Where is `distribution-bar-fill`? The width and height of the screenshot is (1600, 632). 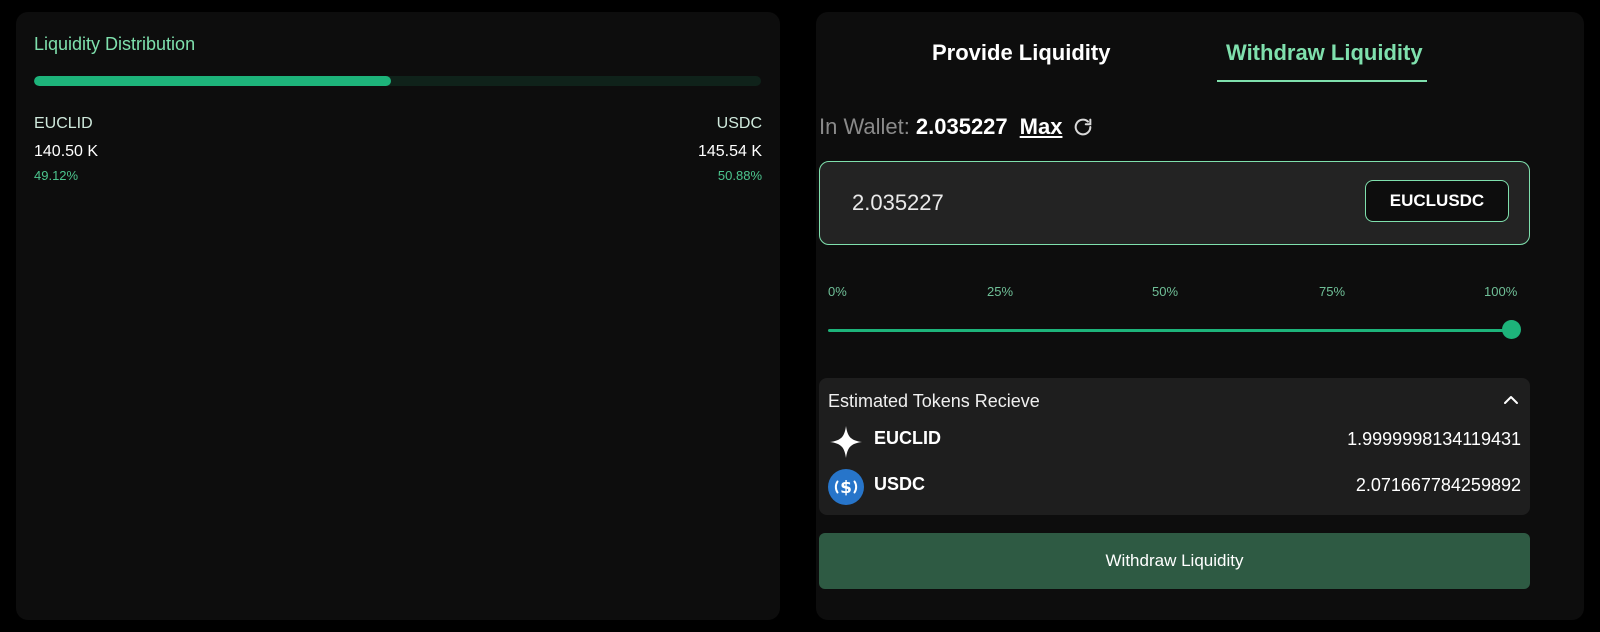 distribution-bar-fill is located at coordinates (213, 81).